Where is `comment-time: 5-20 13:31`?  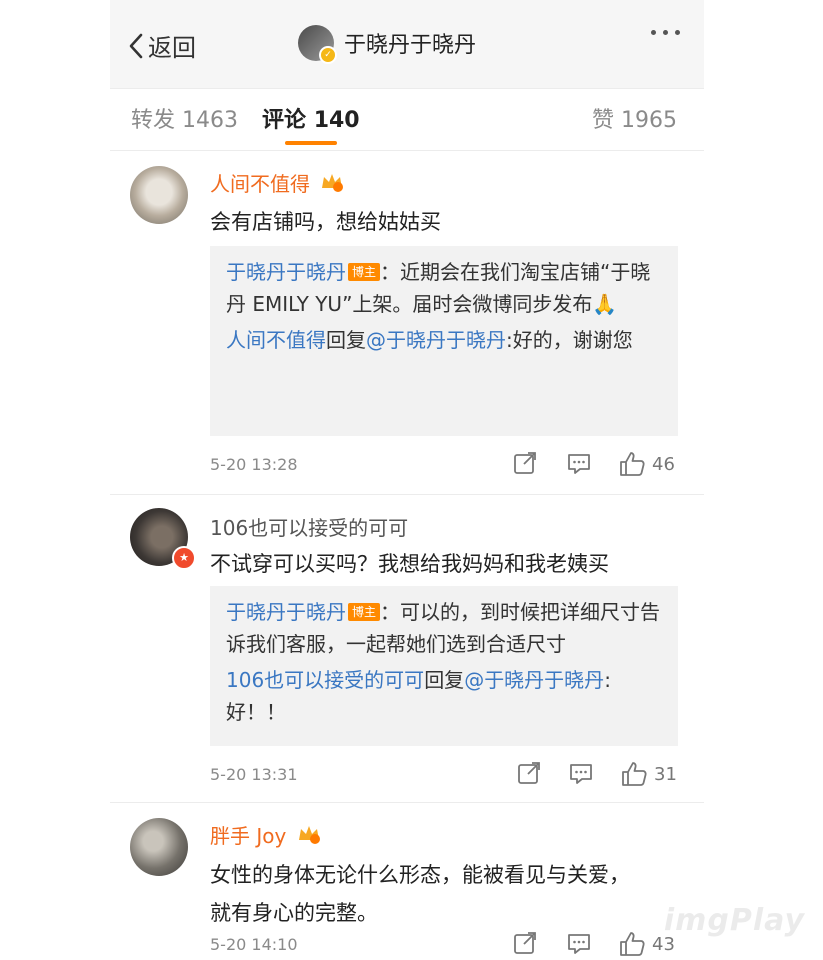 comment-time: 5-20 13:31 is located at coordinates (254, 774).